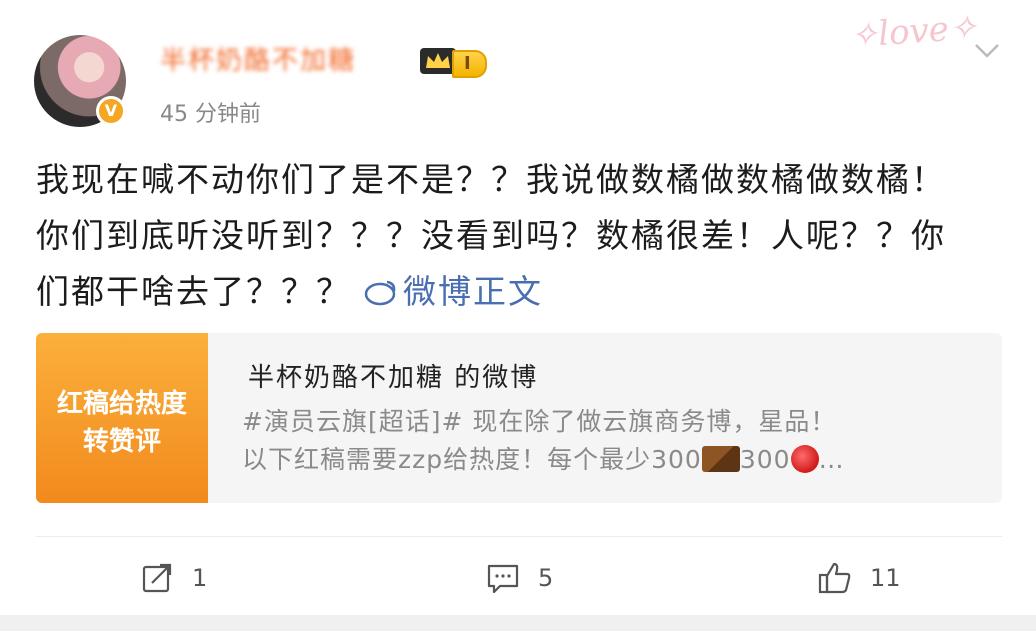  I want to click on level-badge: I, so click(469, 64).